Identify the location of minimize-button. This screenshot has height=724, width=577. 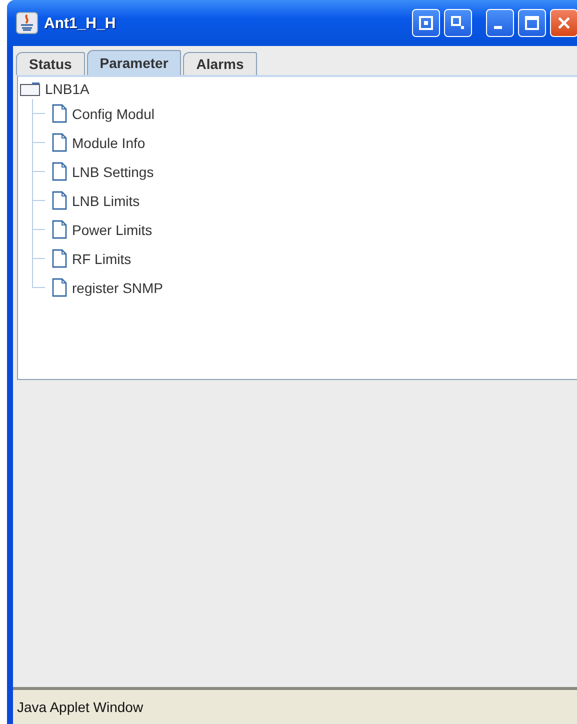
(500, 23).